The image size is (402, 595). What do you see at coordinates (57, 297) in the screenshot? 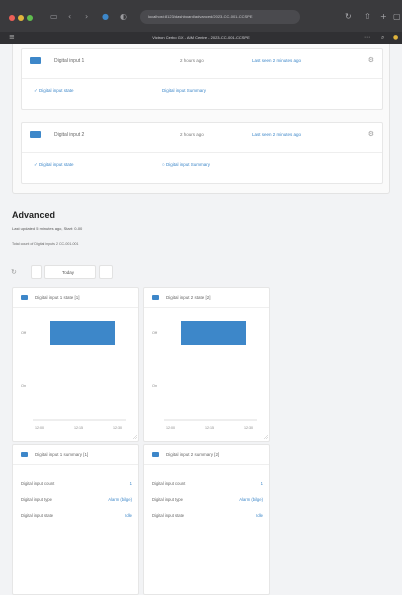
I see `card-title: Digital input 1 state [1]` at bounding box center [57, 297].